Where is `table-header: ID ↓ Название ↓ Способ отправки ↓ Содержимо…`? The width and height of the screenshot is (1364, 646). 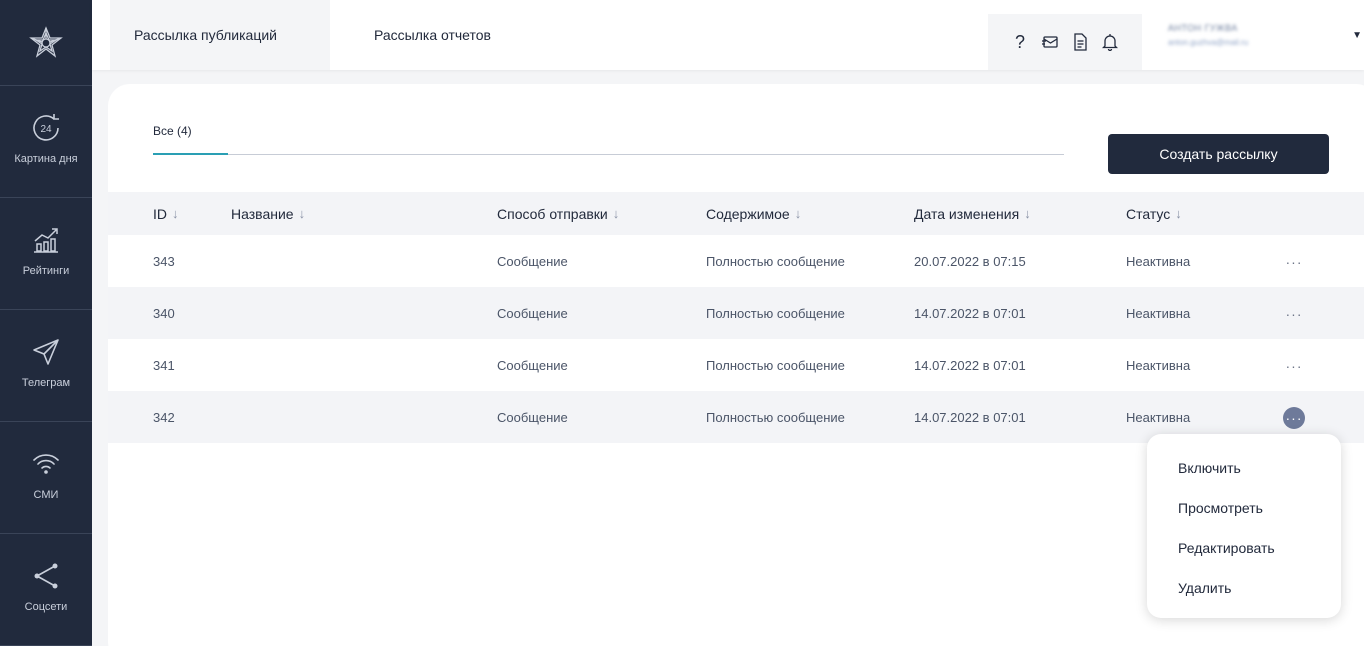 table-header: ID ↓ Название ↓ Способ отправки ↓ Содержимо… is located at coordinates (736, 213).